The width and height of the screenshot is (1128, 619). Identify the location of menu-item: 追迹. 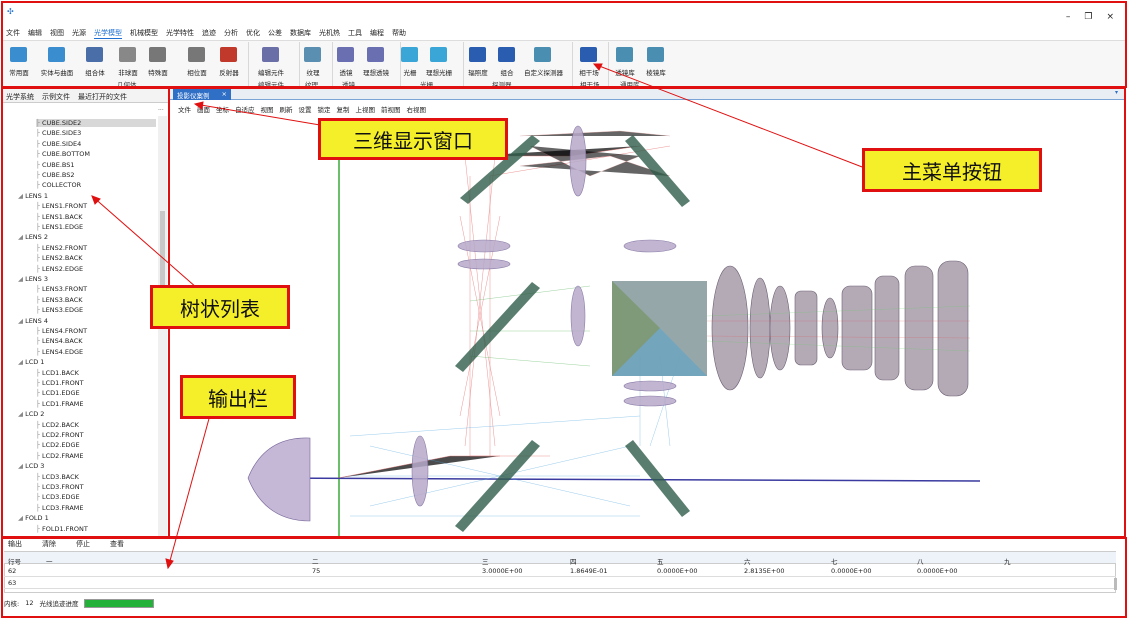
(209, 33).